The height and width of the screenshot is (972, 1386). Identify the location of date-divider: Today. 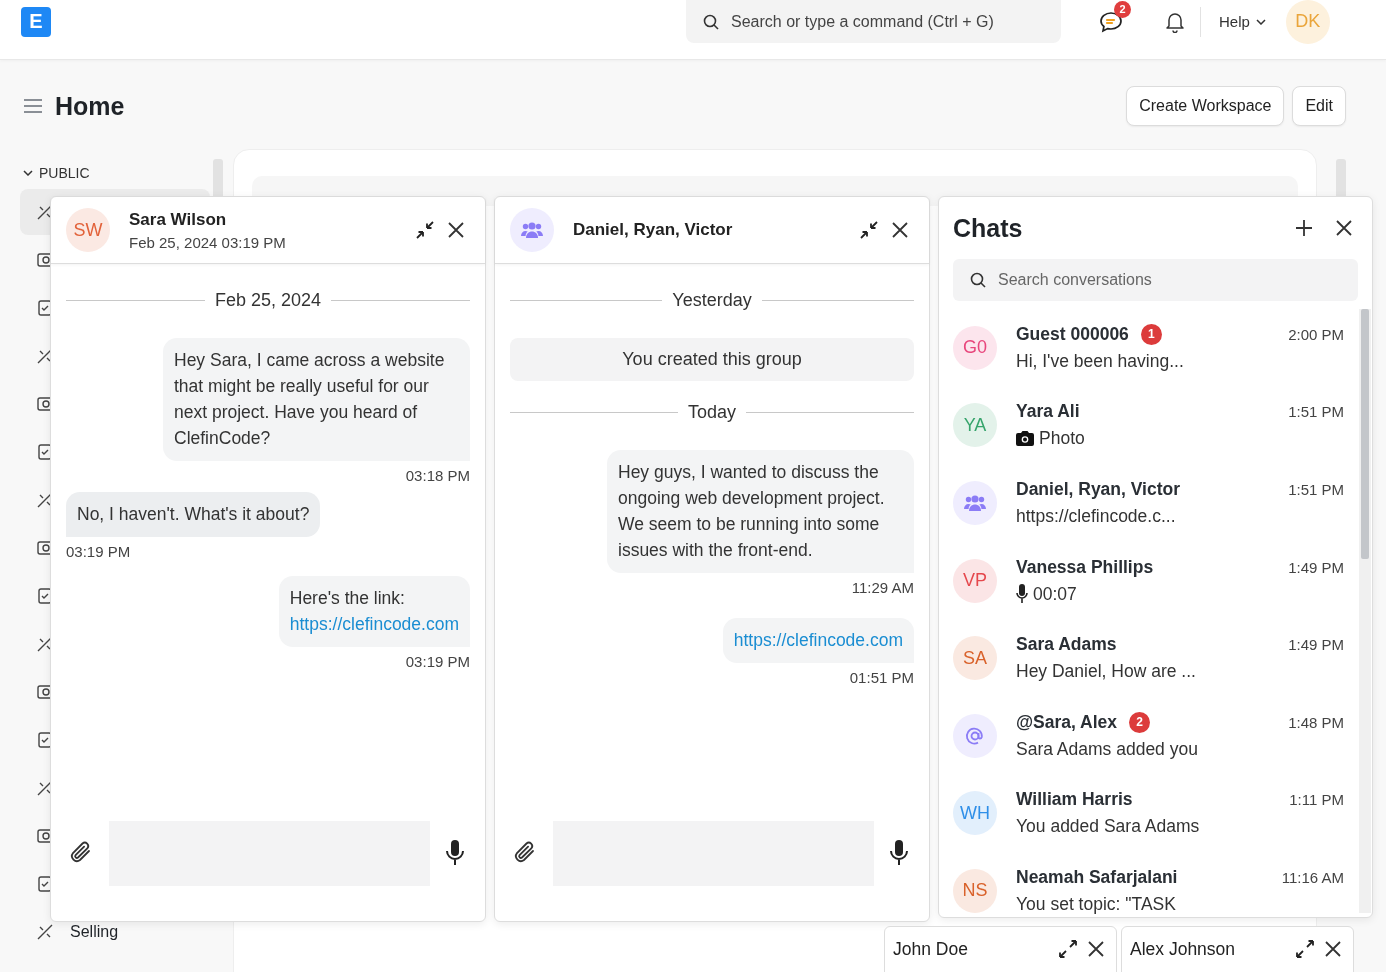
(712, 412).